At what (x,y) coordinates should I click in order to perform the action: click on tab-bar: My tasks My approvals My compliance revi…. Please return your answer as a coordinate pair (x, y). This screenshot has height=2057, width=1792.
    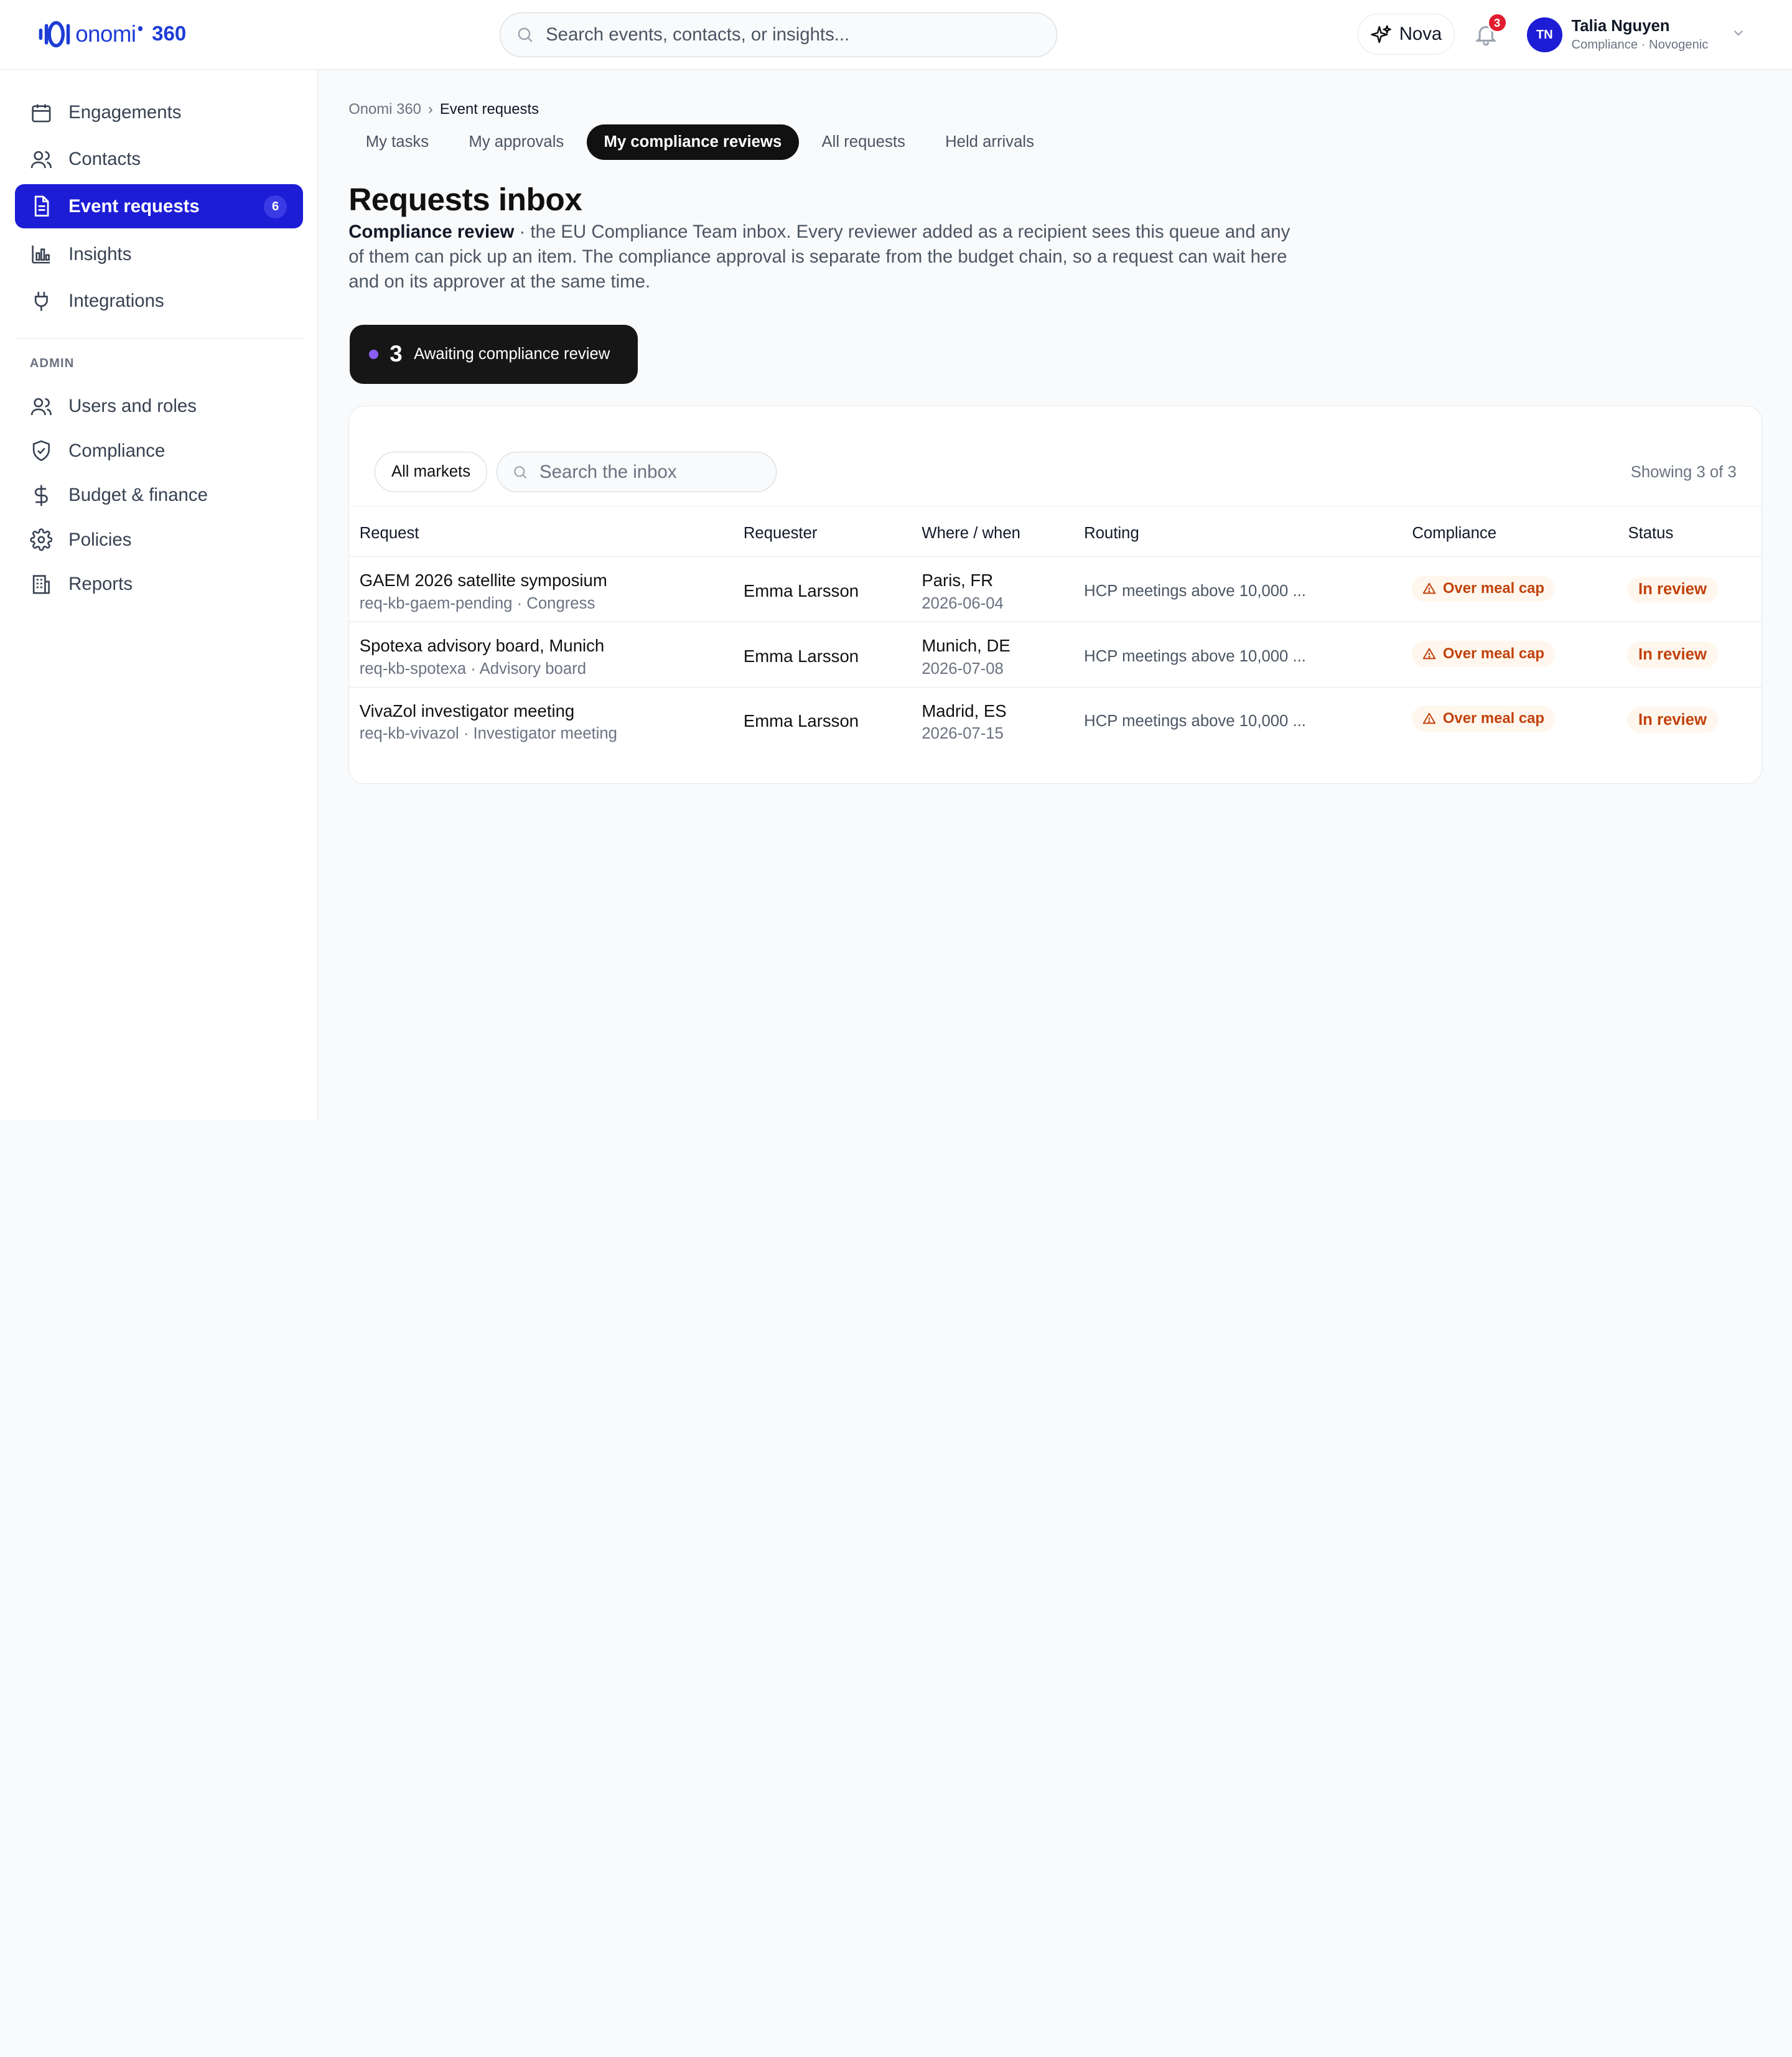
    Looking at the image, I should click on (702, 142).